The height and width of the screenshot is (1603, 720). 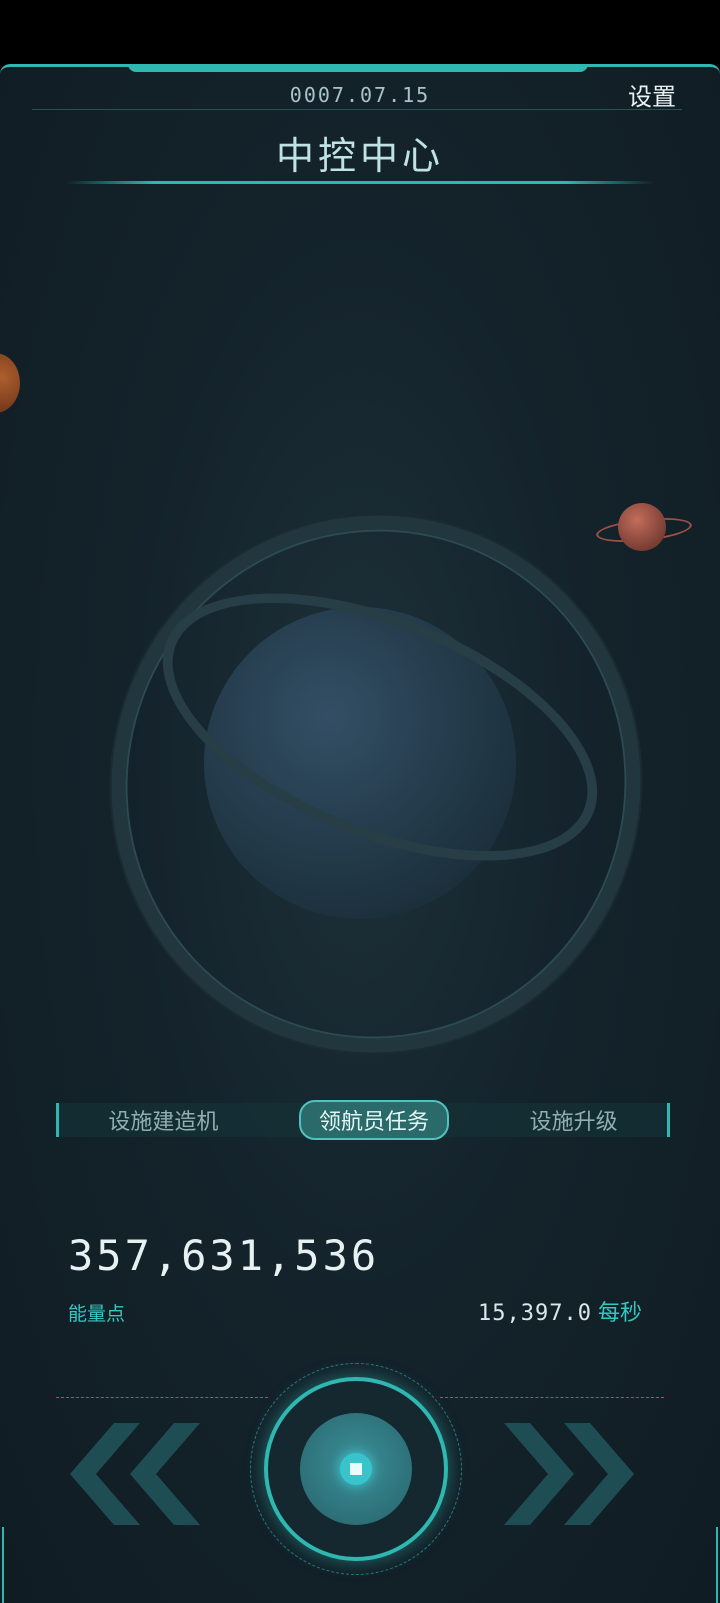 What do you see at coordinates (97, 1314) in the screenshot?
I see `energy-points-label: 能量点` at bounding box center [97, 1314].